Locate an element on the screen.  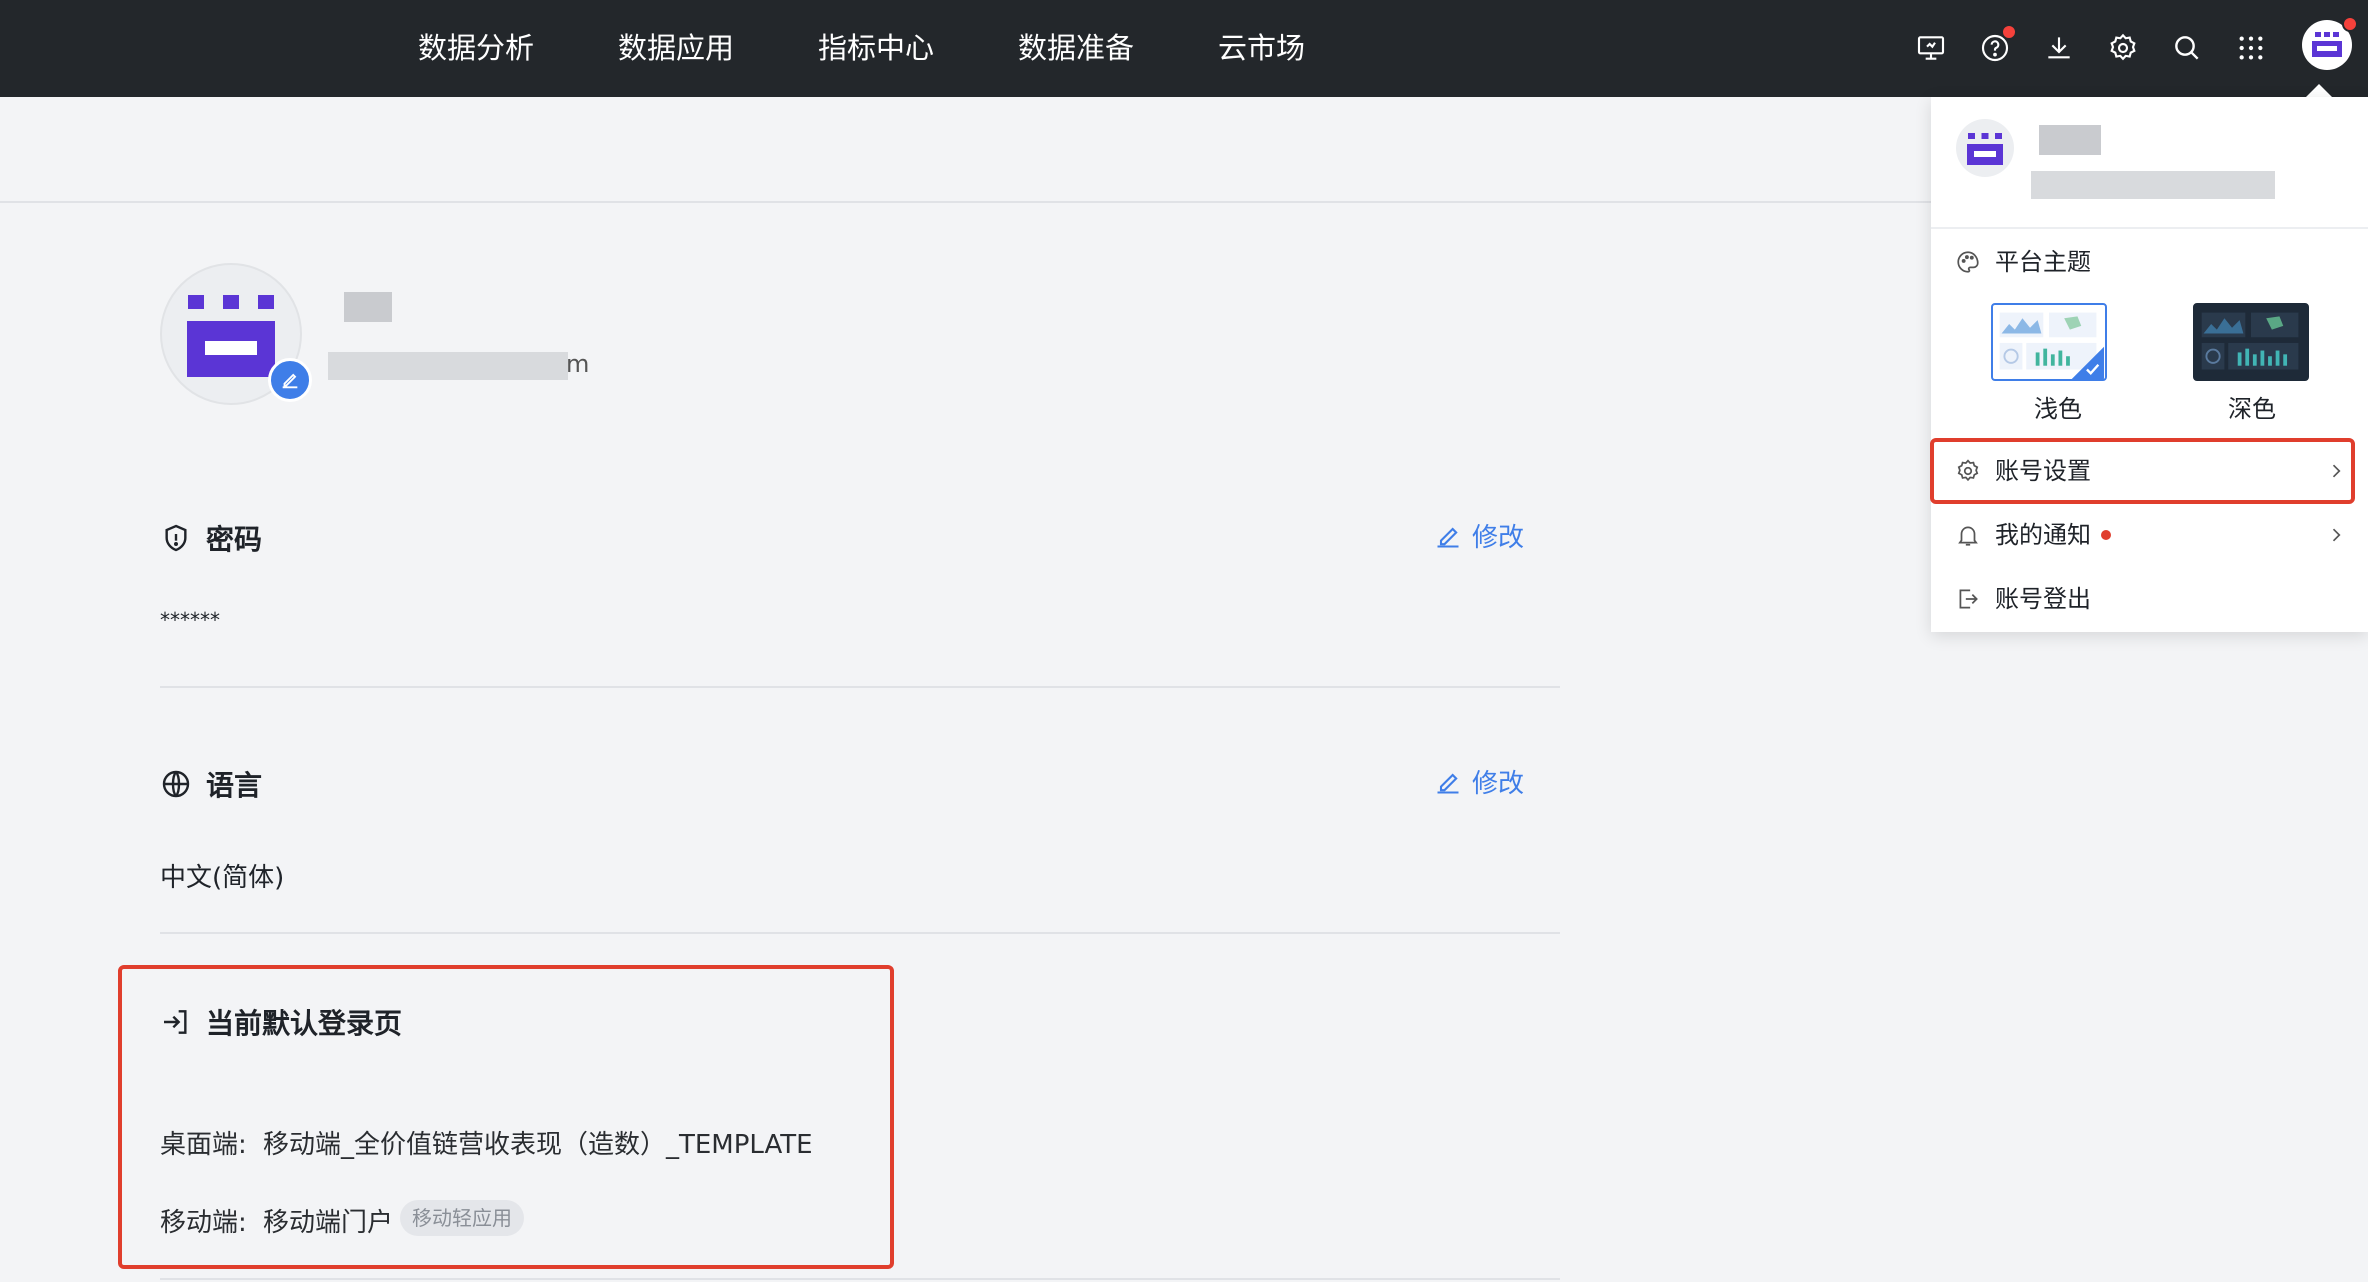
globe-icon is located at coordinates (176, 784).